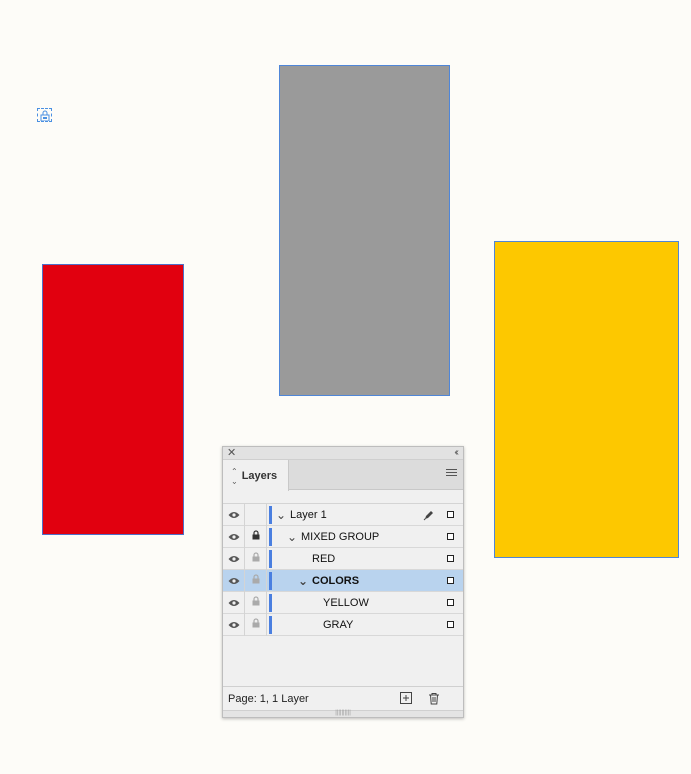  What do you see at coordinates (268, 698) in the screenshot?
I see `footer-status: Page: 1, 1 Layer` at bounding box center [268, 698].